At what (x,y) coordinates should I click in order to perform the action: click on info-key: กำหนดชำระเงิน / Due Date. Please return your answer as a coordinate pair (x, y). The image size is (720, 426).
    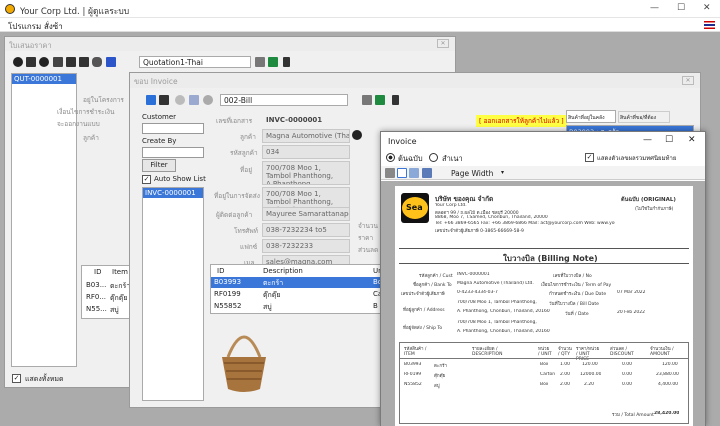
    Looking at the image, I should click on (578, 294).